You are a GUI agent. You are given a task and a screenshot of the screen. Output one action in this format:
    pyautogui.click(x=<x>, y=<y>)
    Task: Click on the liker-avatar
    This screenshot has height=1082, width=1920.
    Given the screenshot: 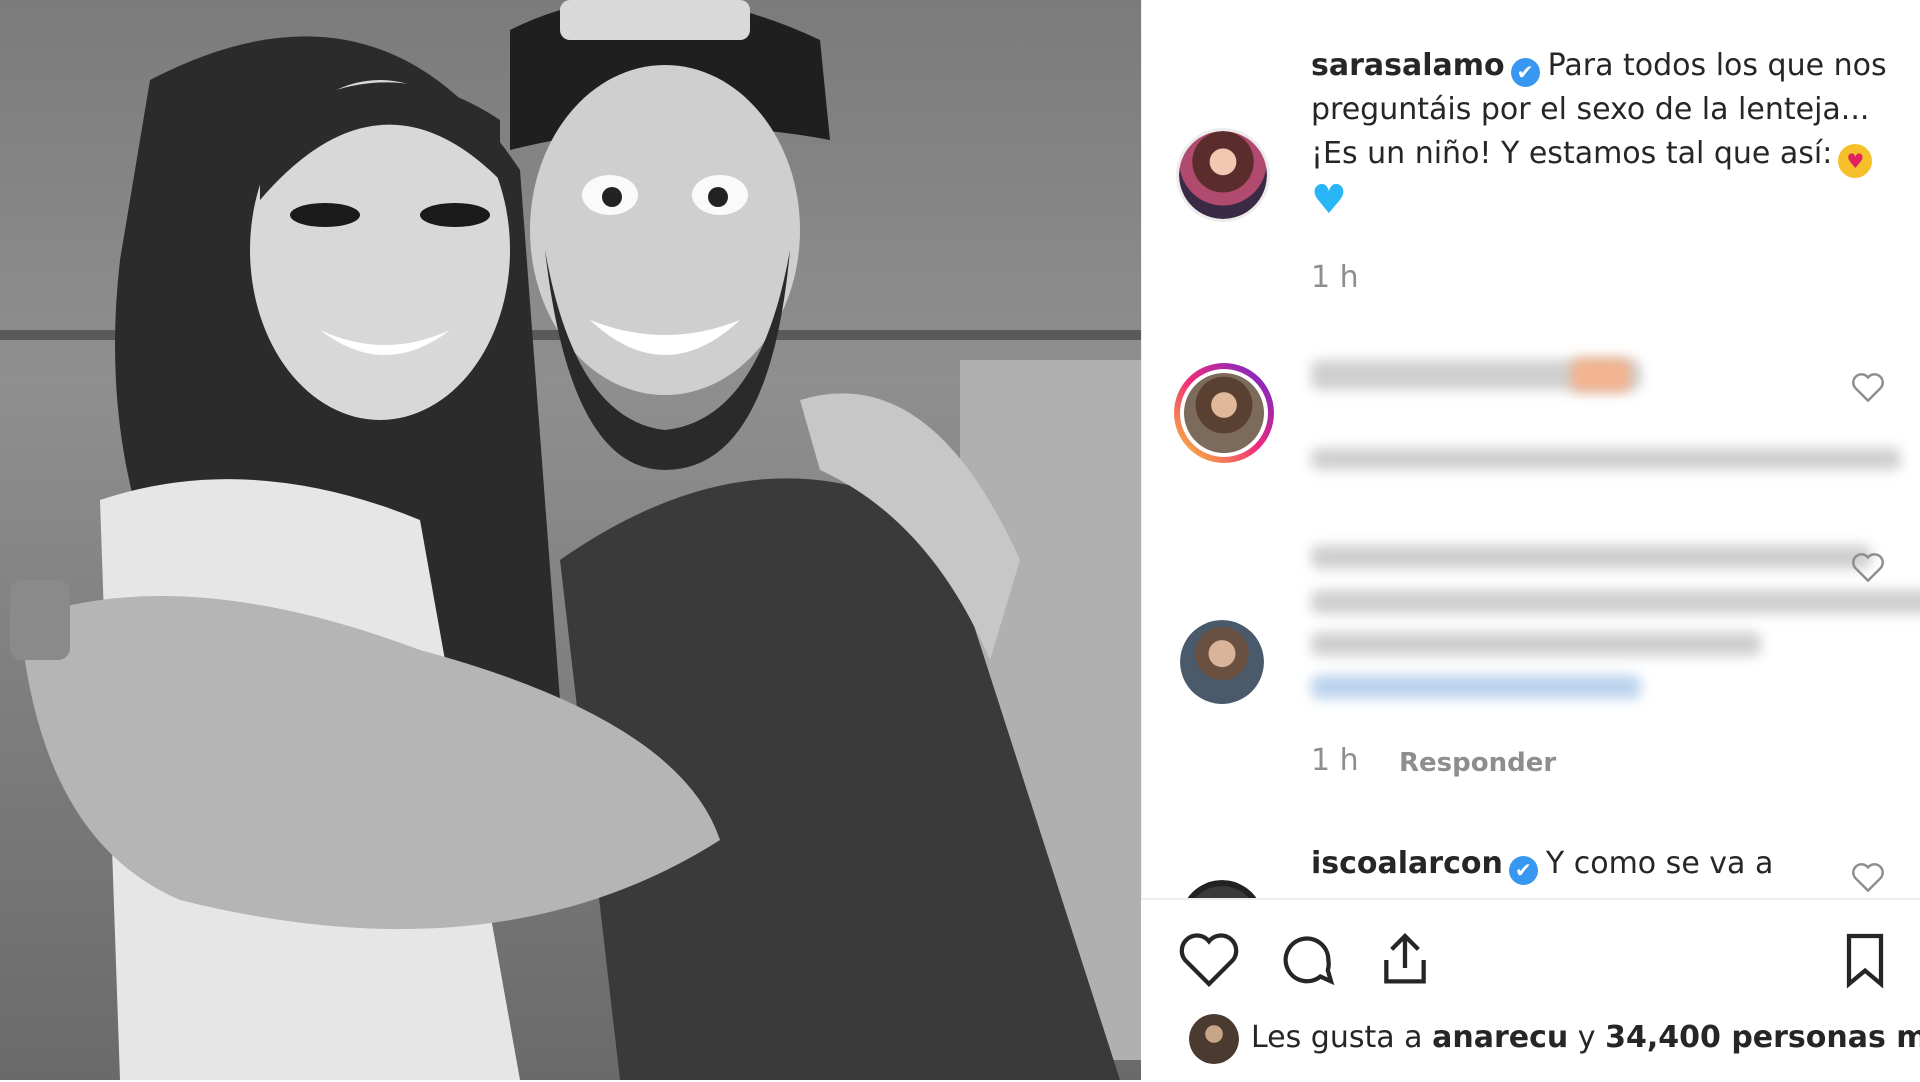 What is the action you would take?
    pyautogui.click(x=1214, y=1039)
    